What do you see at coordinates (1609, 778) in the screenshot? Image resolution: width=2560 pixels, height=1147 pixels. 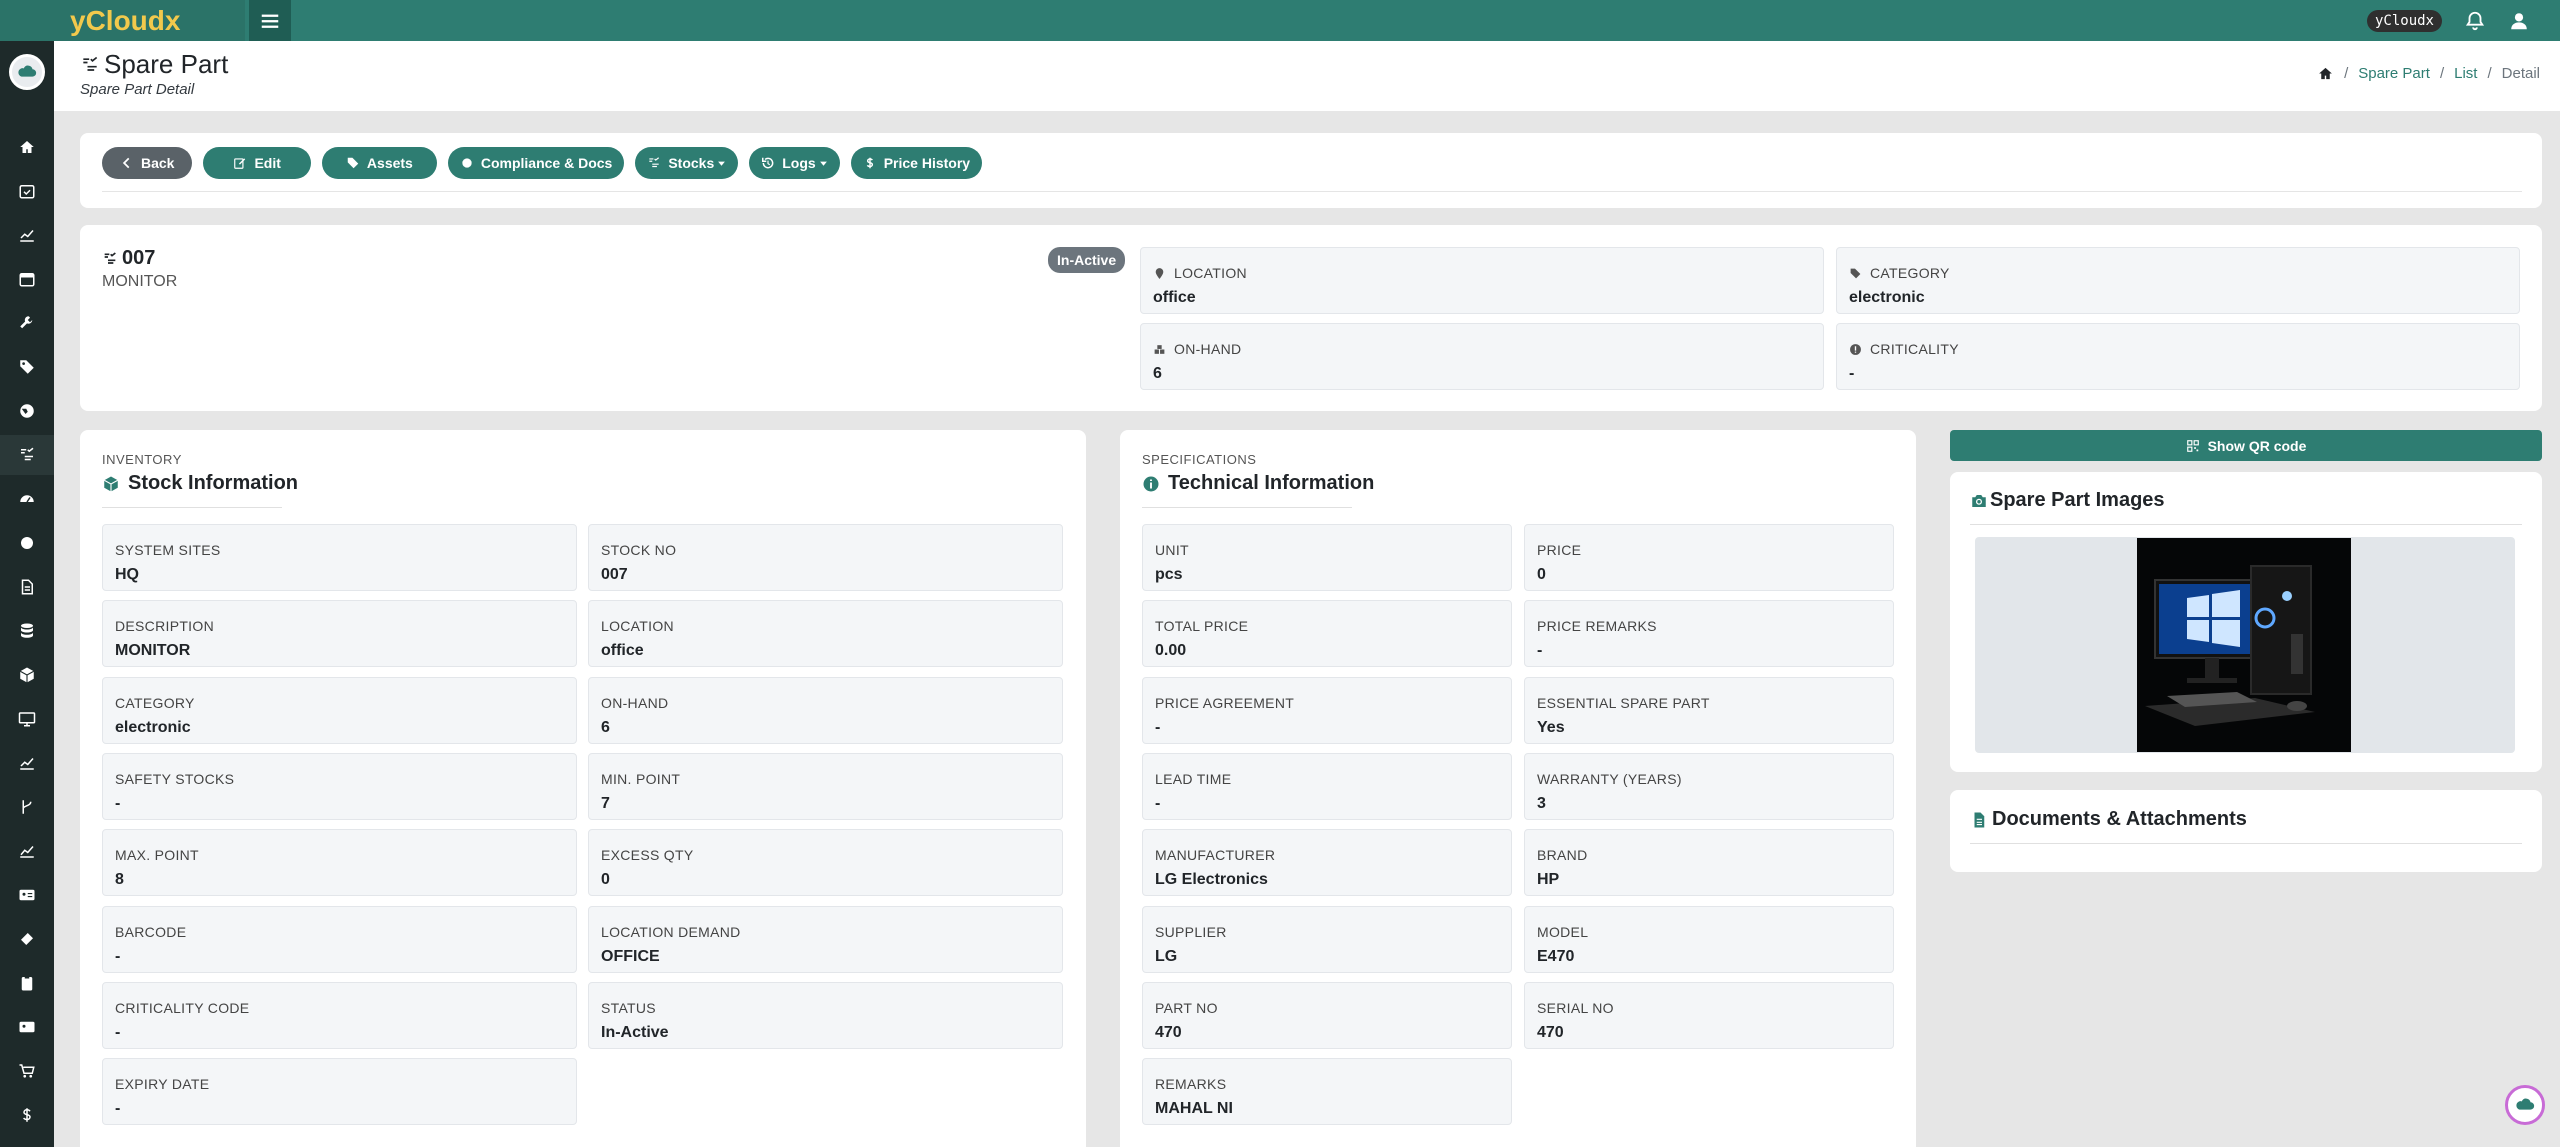 I see `field-label: WARRANTY (YEARS)` at bounding box center [1609, 778].